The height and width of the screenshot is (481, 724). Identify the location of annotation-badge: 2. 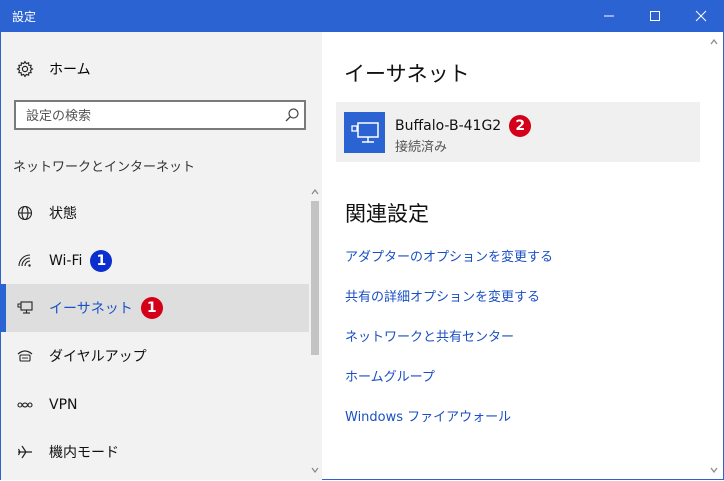
(520, 126).